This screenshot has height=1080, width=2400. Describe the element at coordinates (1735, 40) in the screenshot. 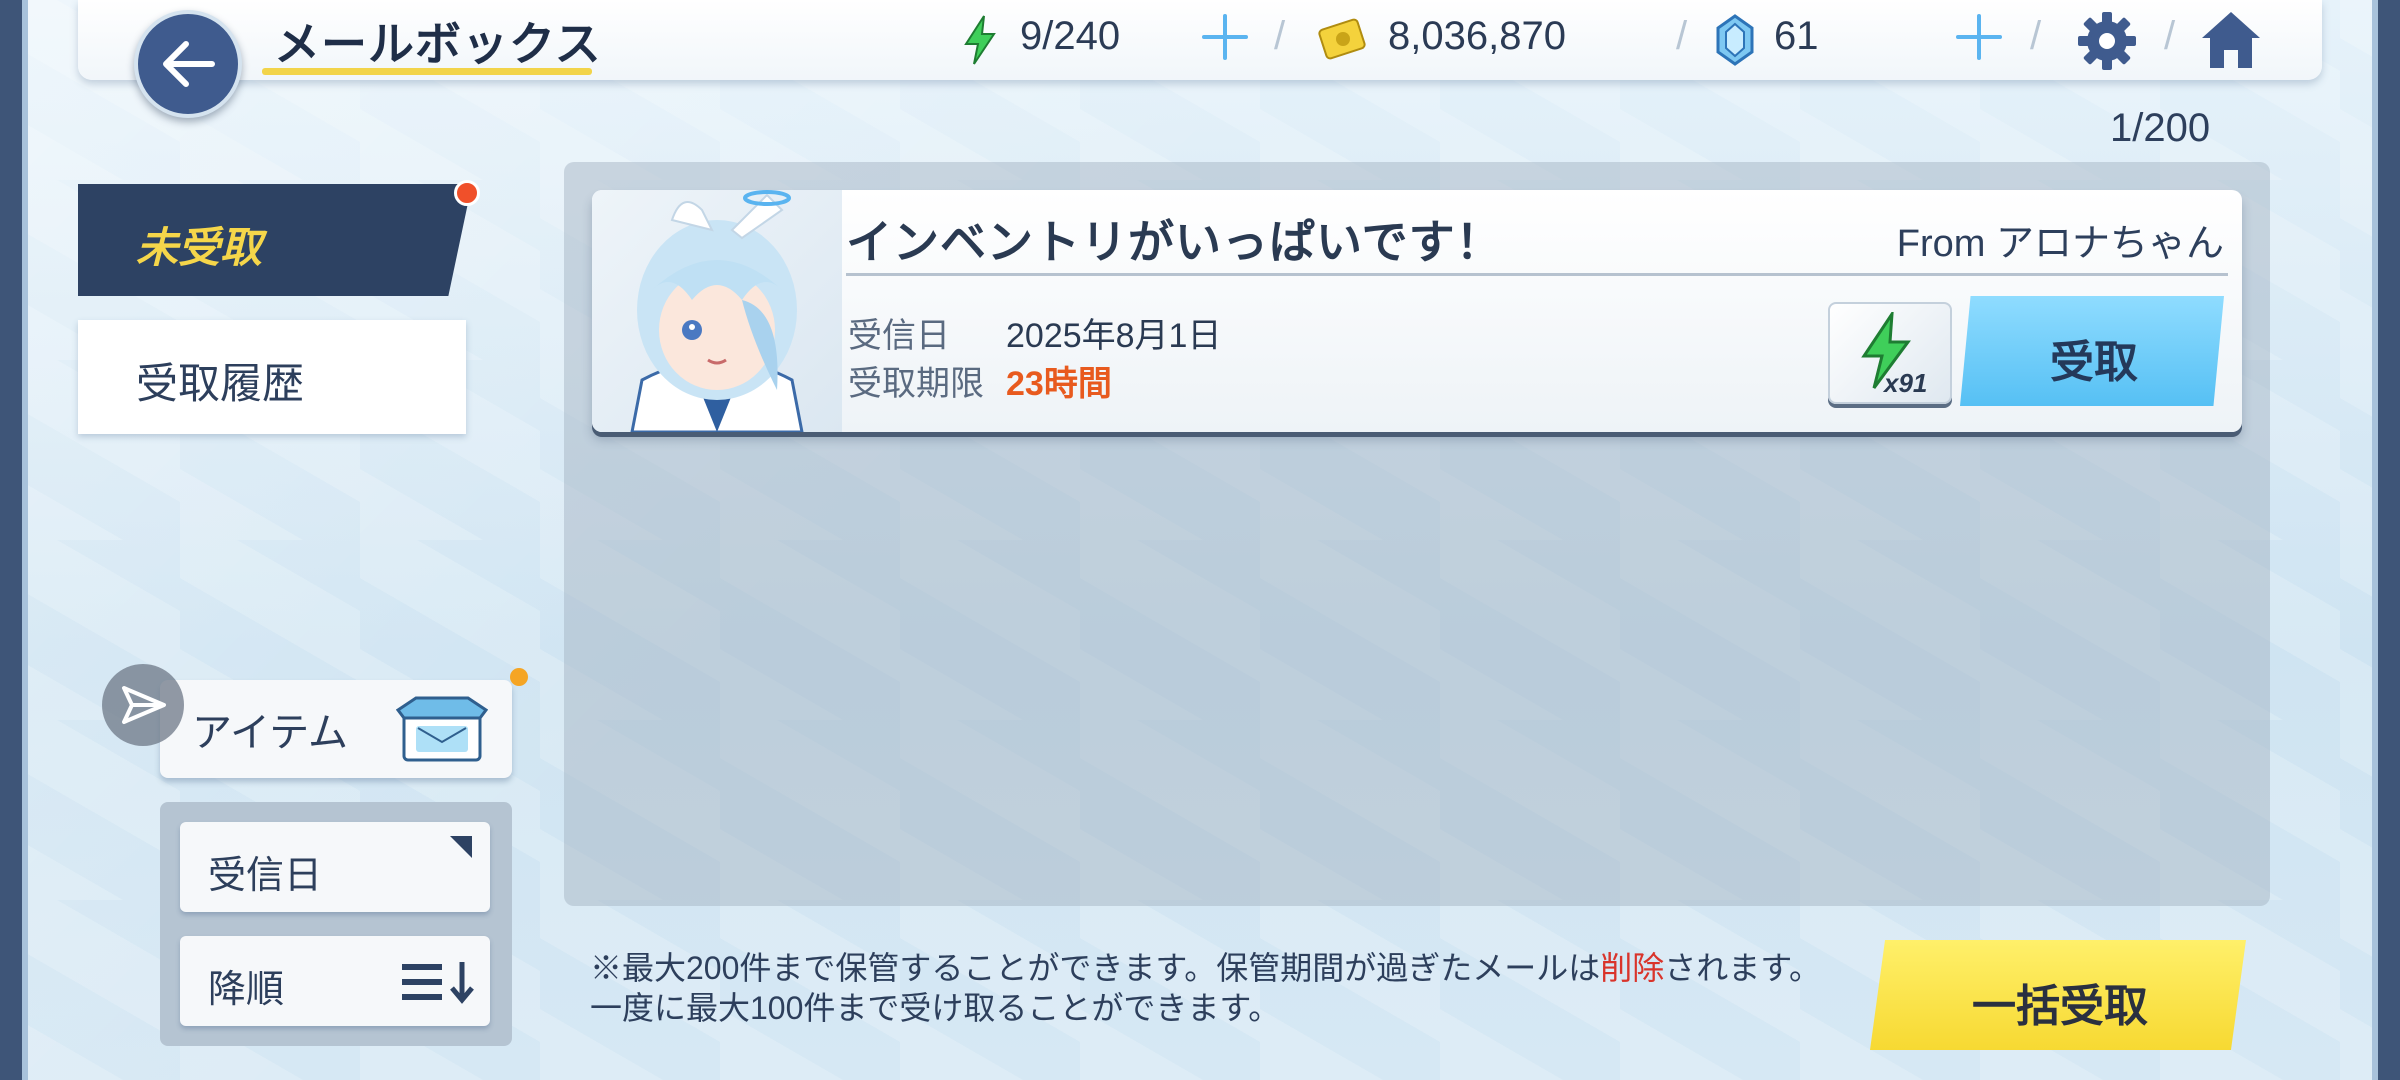

I see `gem-icon` at that location.